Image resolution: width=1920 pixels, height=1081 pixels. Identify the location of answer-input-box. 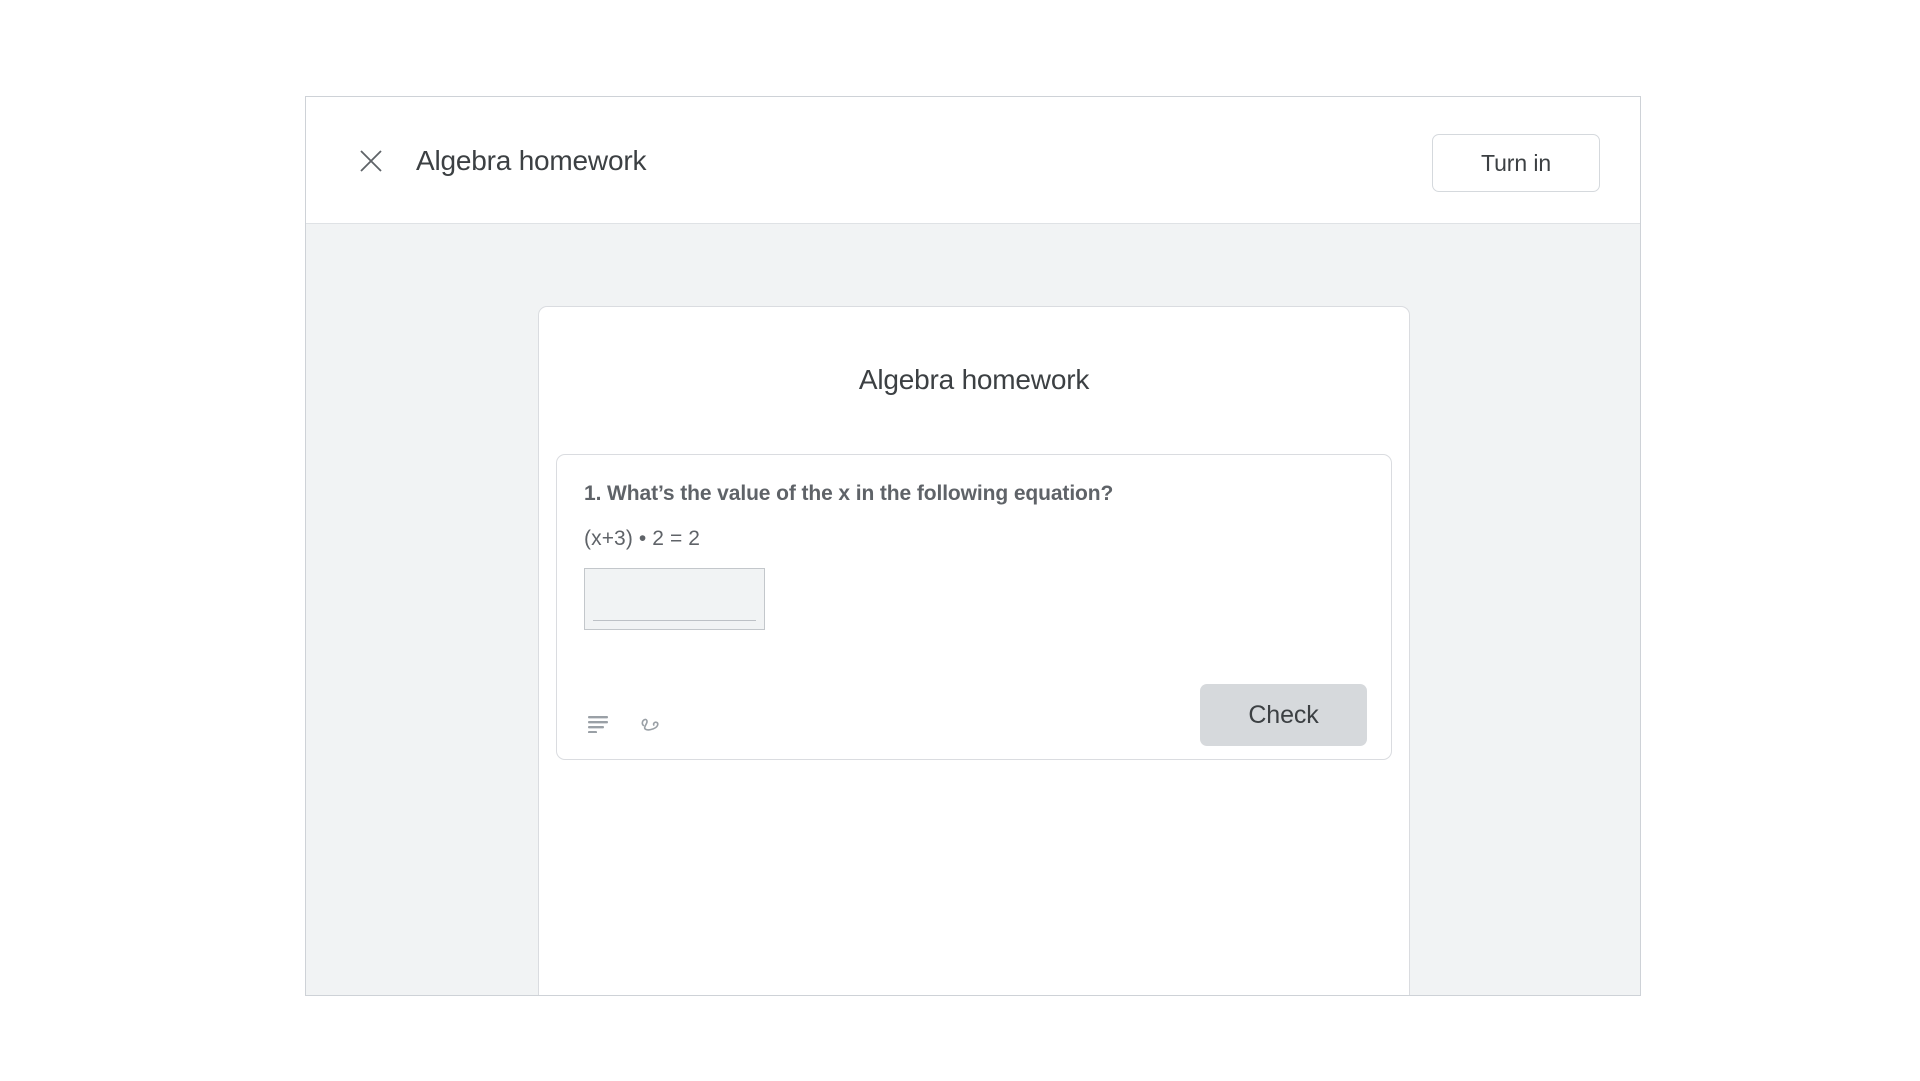
(674, 599).